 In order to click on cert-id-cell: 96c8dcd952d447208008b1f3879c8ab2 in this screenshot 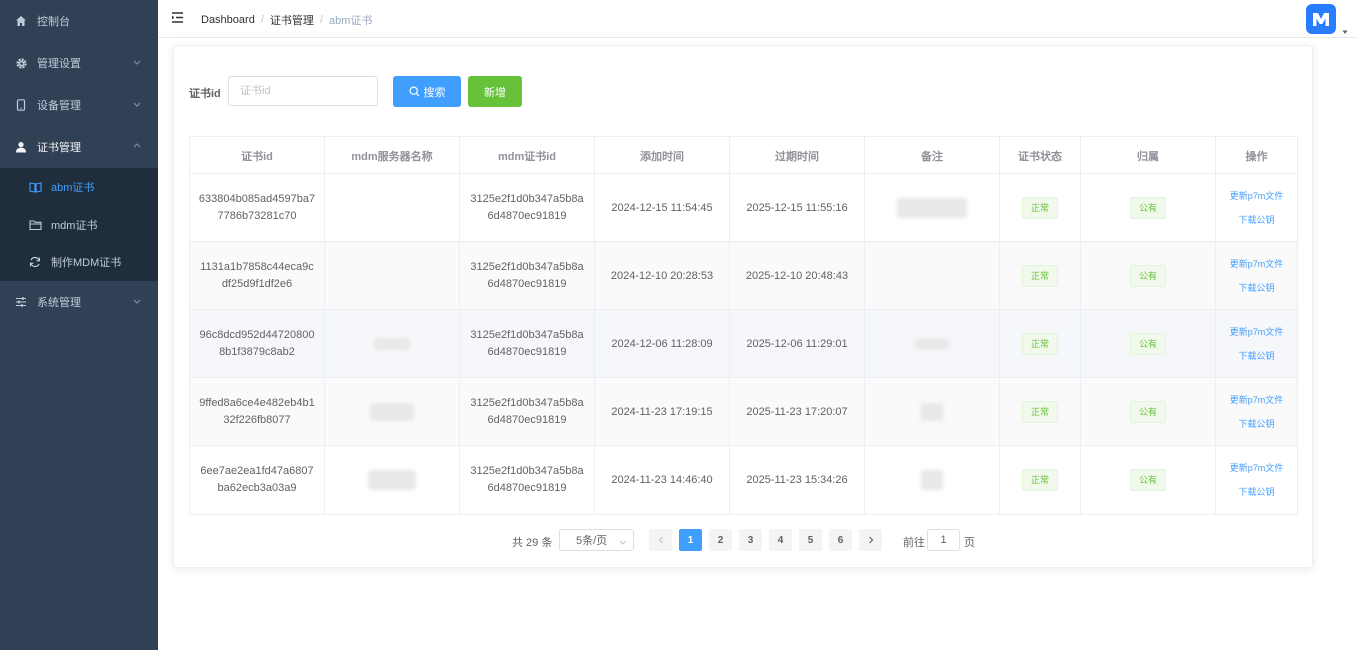, I will do `click(257, 344)`.